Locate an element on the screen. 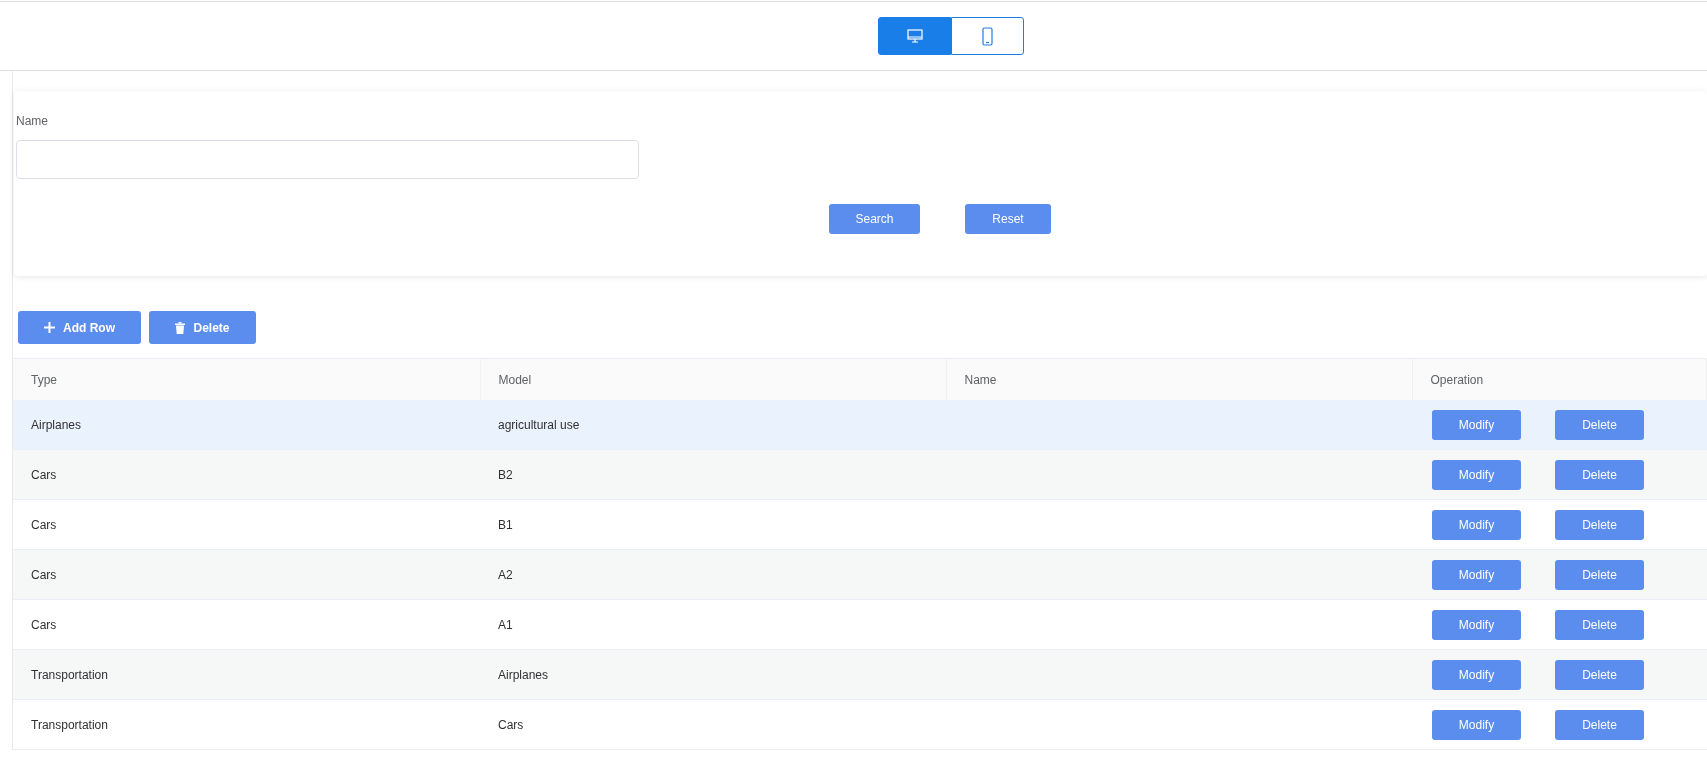  table-cell: A2 is located at coordinates (713, 574).